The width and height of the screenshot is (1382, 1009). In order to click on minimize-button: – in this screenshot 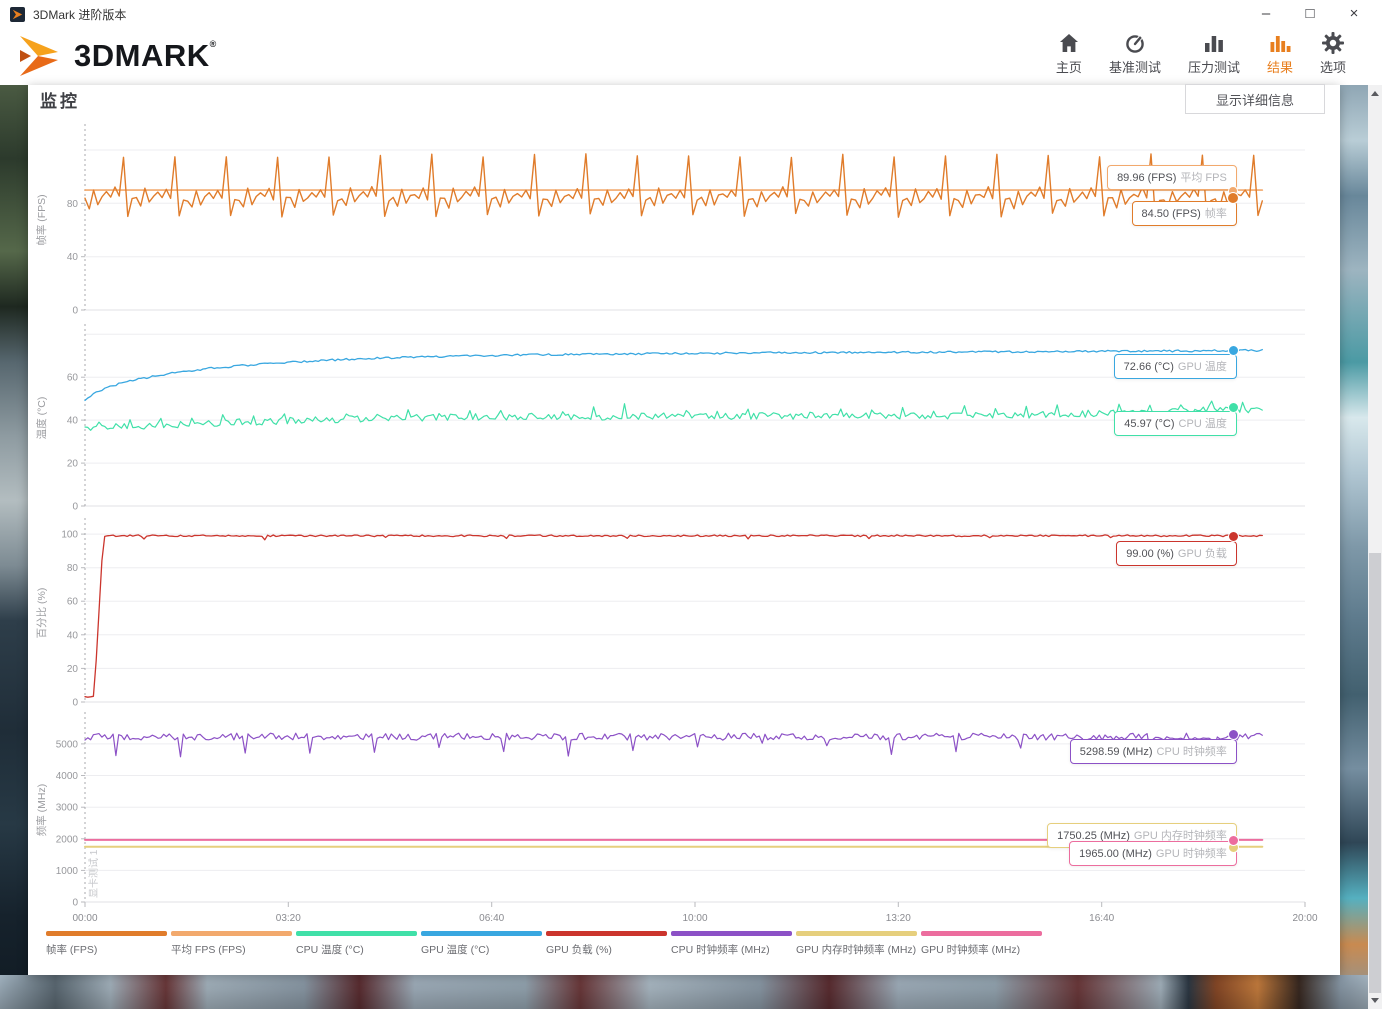, I will do `click(1266, 14)`.